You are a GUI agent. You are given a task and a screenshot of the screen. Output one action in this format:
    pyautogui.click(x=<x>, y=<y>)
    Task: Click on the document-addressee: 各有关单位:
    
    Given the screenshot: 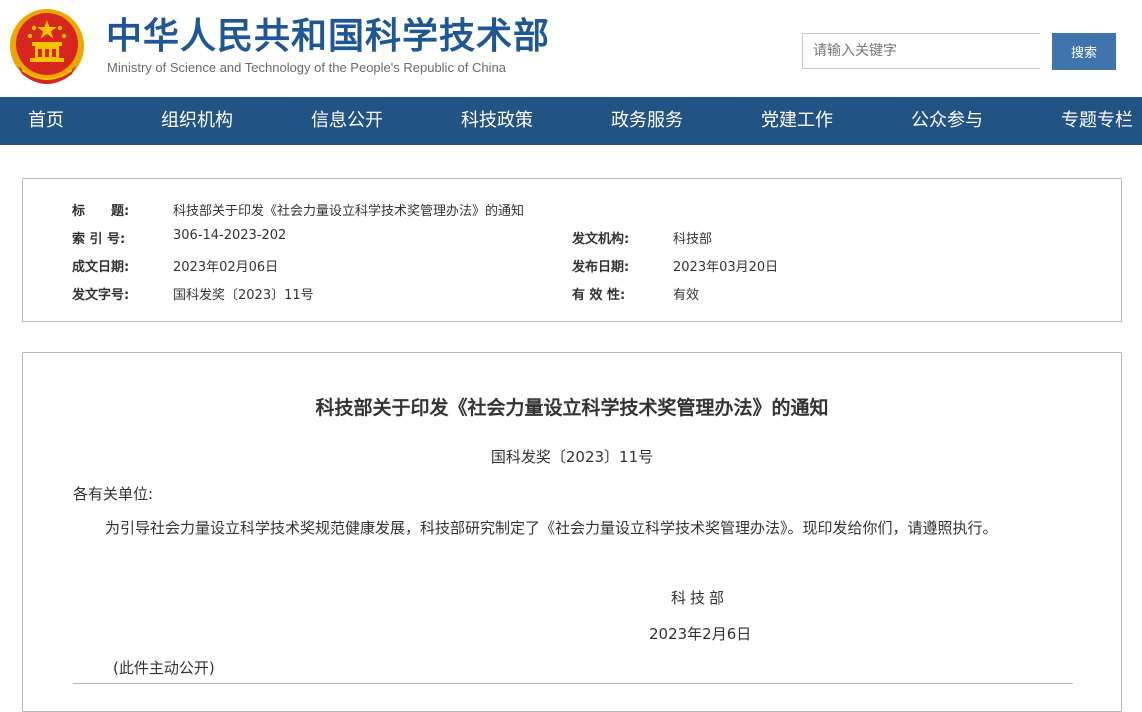 What is the action you would take?
    pyautogui.click(x=113, y=494)
    